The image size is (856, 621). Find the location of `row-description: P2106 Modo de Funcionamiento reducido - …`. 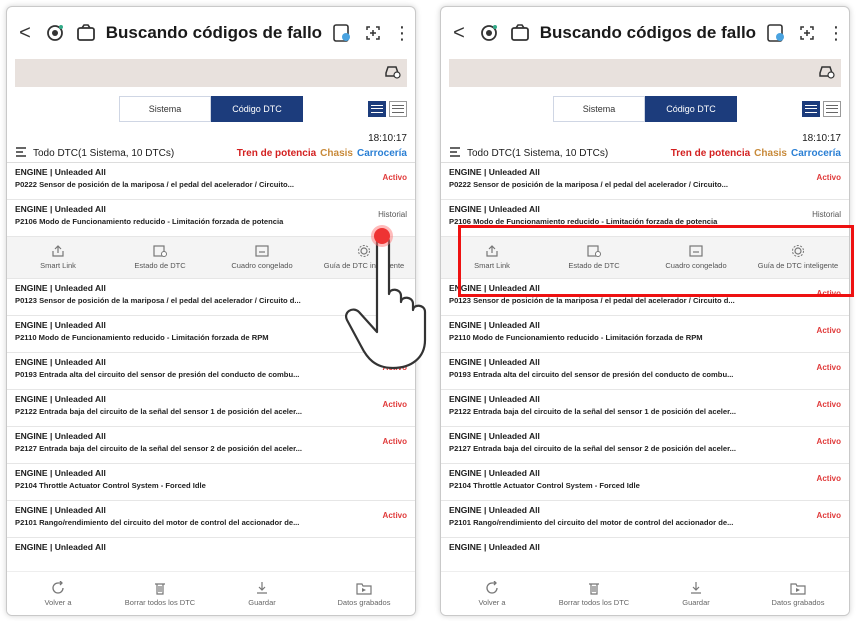

row-description: P2106 Modo de Funcionamiento reducido - … is located at coordinates (149, 221).